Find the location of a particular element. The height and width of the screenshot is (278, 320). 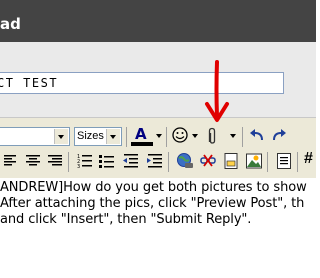

font-color-dropdown is located at coordinates (159, 135).